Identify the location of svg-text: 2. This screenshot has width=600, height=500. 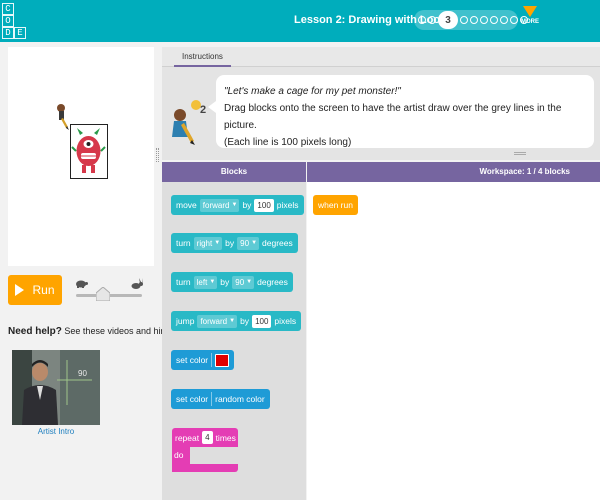
(203, 110).